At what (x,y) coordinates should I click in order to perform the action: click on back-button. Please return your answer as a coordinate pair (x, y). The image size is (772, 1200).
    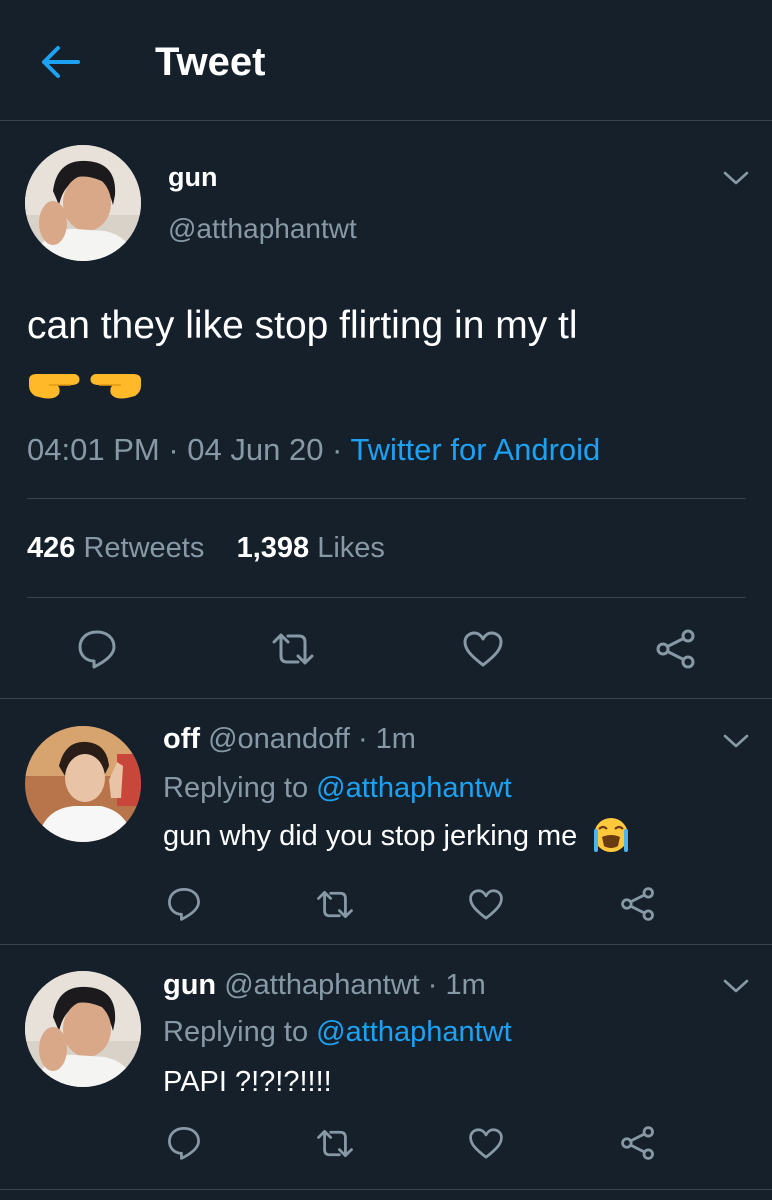
    Looking at the image, I should click on (60, 62).